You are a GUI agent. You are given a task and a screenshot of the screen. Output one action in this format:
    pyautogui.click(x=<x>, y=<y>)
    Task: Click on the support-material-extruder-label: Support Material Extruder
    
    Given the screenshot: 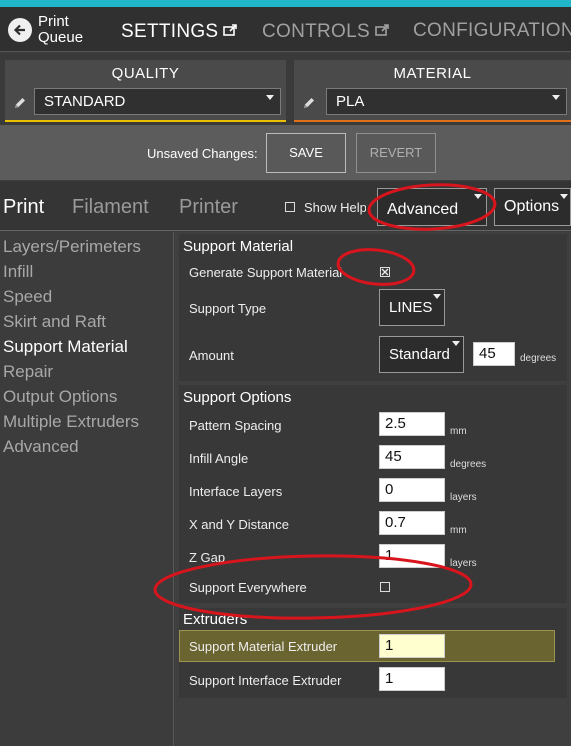 What is the action you would take?
    pyautogui.click(x=263, y=646)
    